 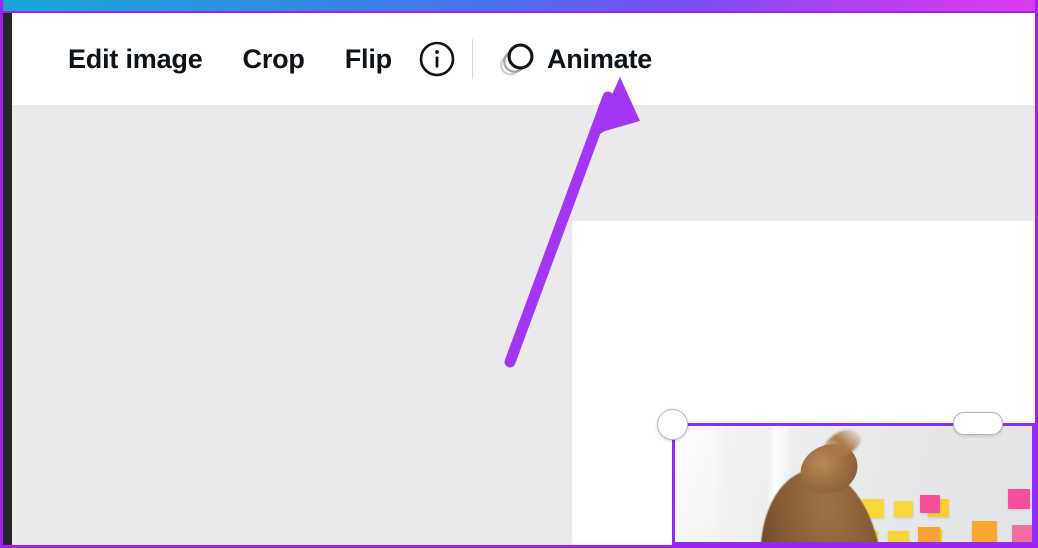 I want to click on edit-image-label: Edit image, so click(x=135, y=58).